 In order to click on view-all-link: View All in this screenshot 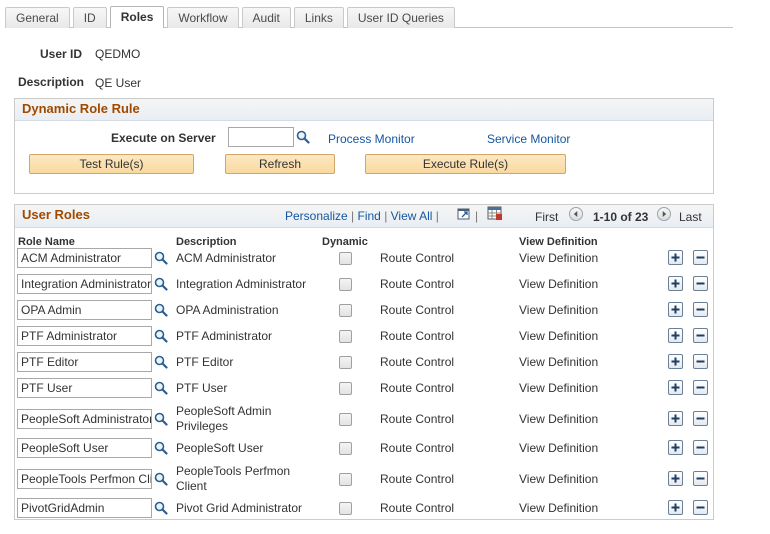, I will do `click(412, 216)`.